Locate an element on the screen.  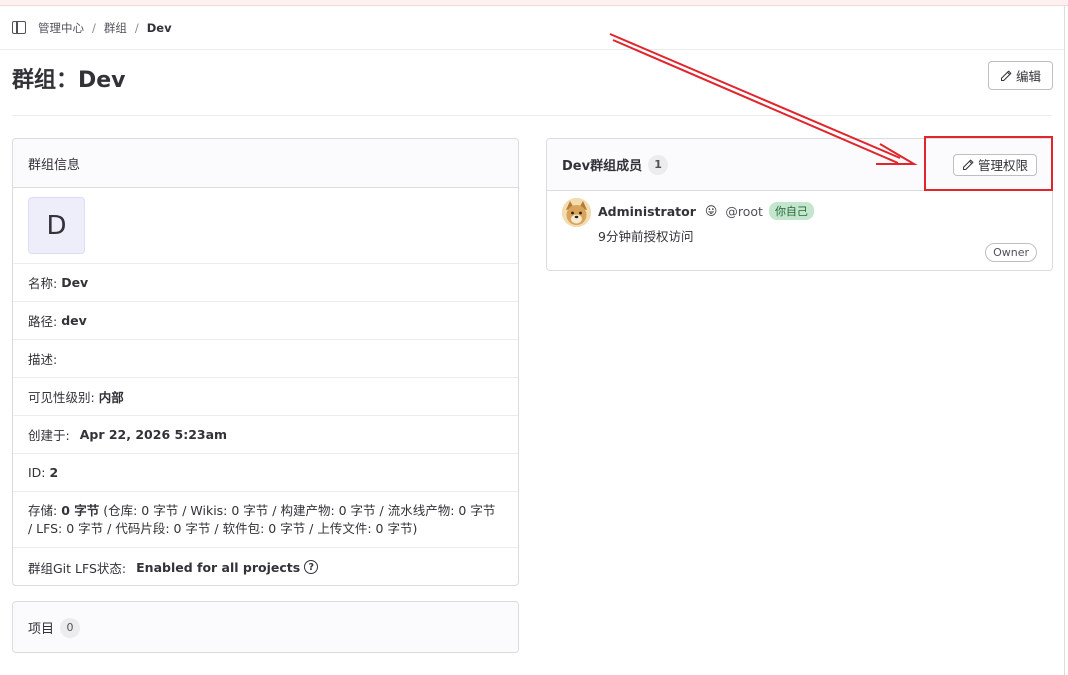
member-name: Administrator is located at coordinates (647, 211).